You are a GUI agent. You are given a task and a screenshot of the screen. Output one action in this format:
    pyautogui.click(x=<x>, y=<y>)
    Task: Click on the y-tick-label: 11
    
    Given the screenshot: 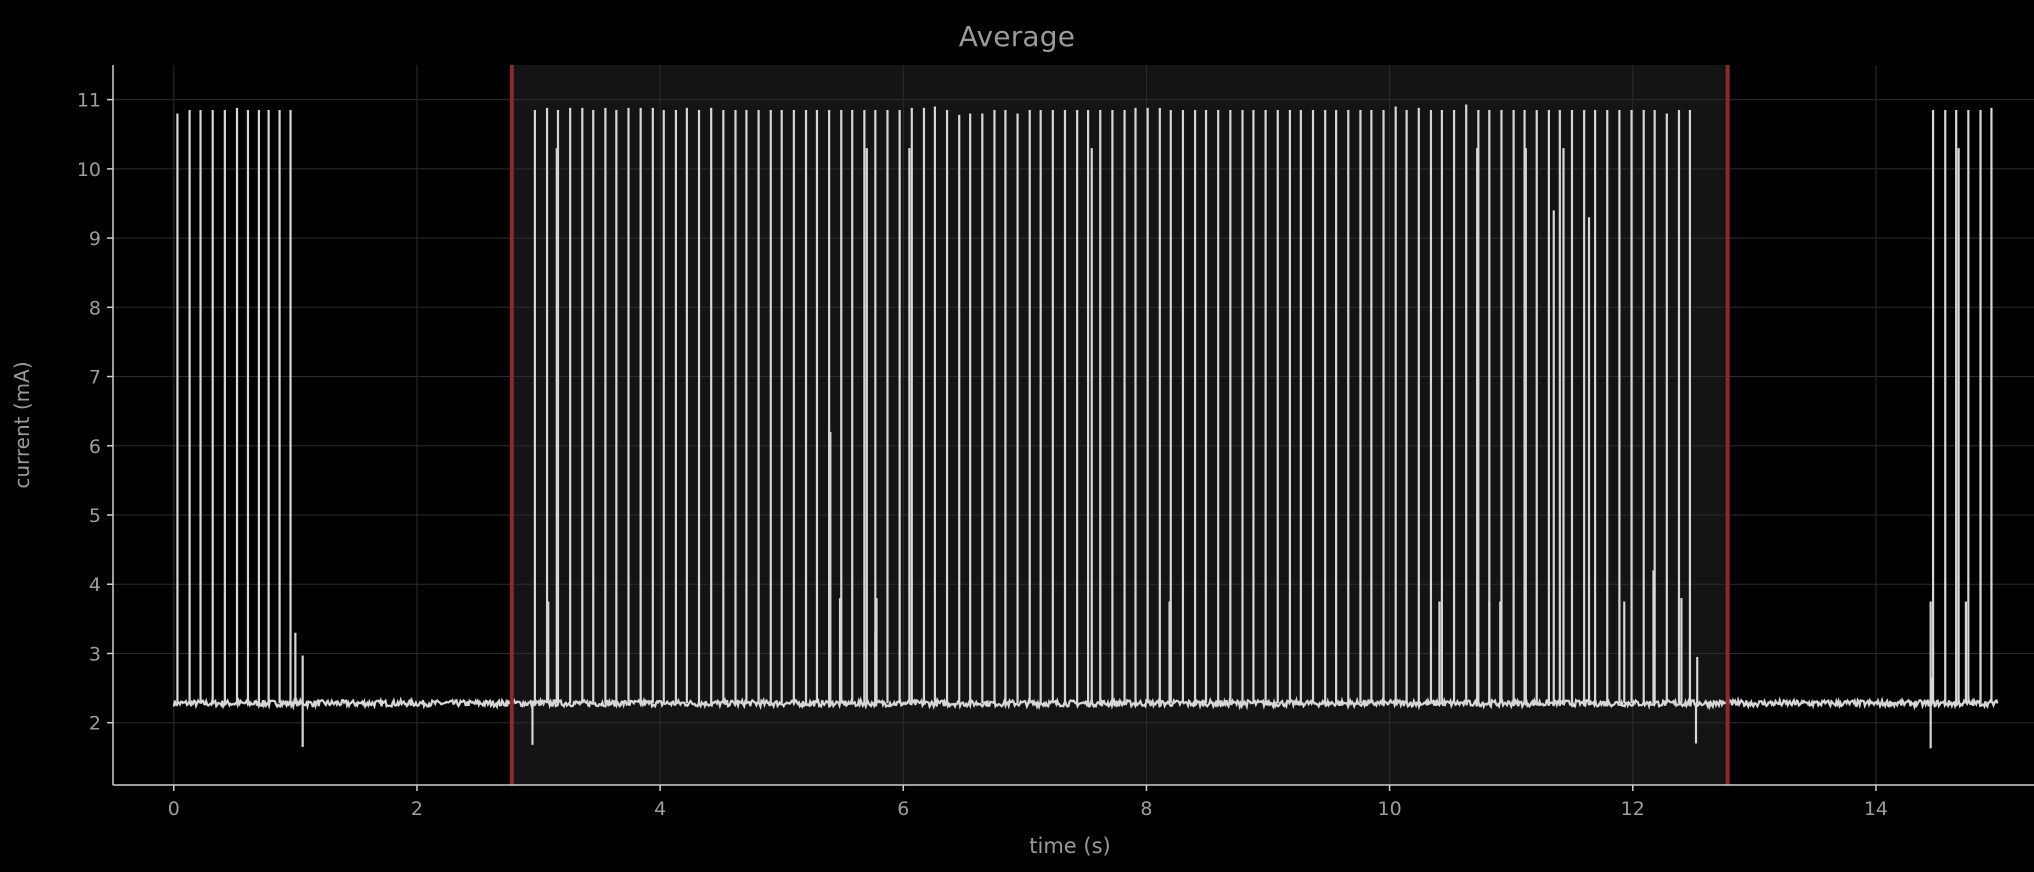 What is the action you would take?
    pyautogui.click(x=89, y=101)
    